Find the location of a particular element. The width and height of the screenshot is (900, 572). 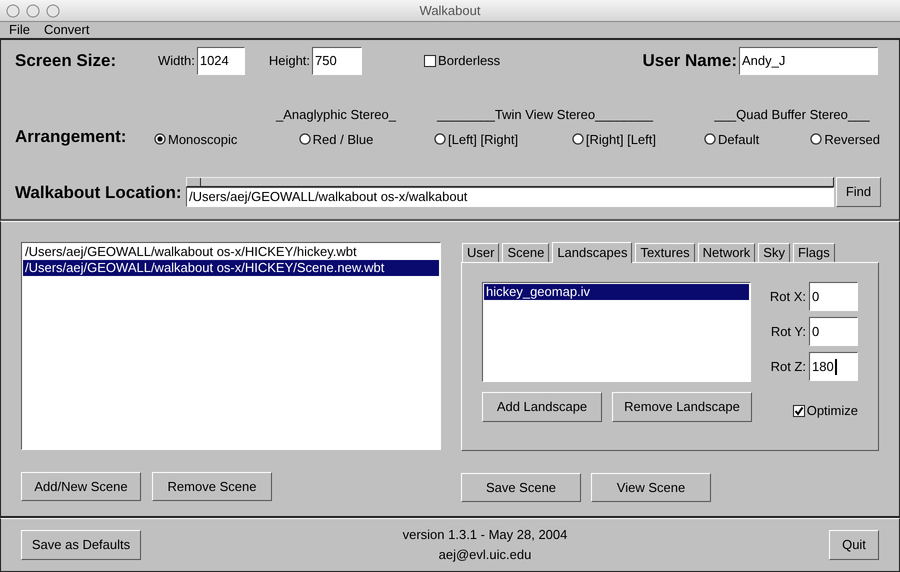

field-label: Rot Z: is located at coordinates (788, 367).